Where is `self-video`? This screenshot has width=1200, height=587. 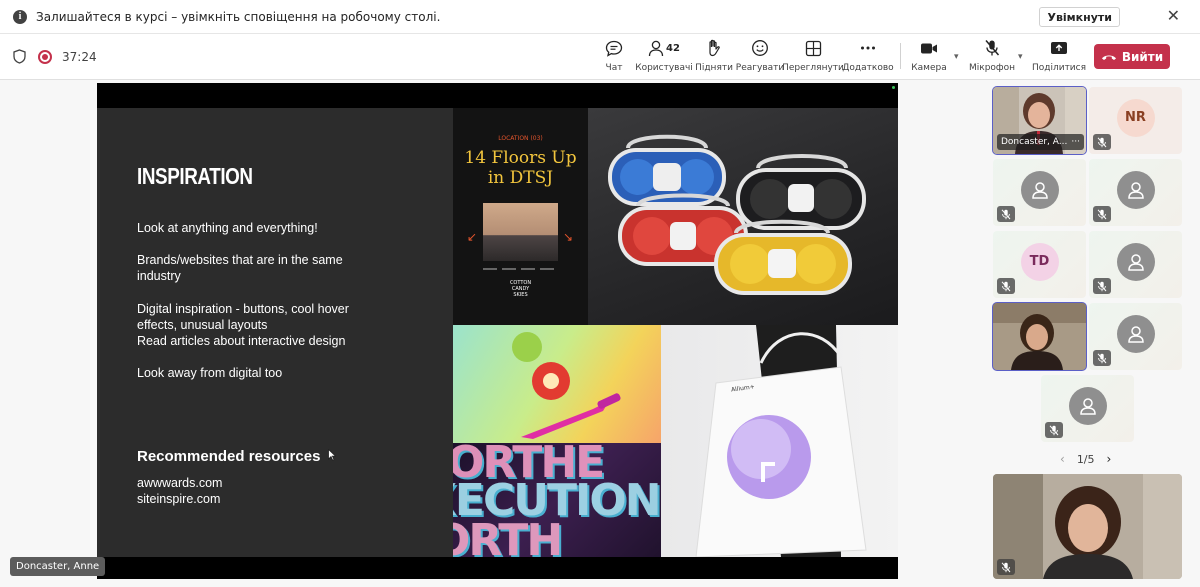
self-video is located at coordinates (1087, 526).